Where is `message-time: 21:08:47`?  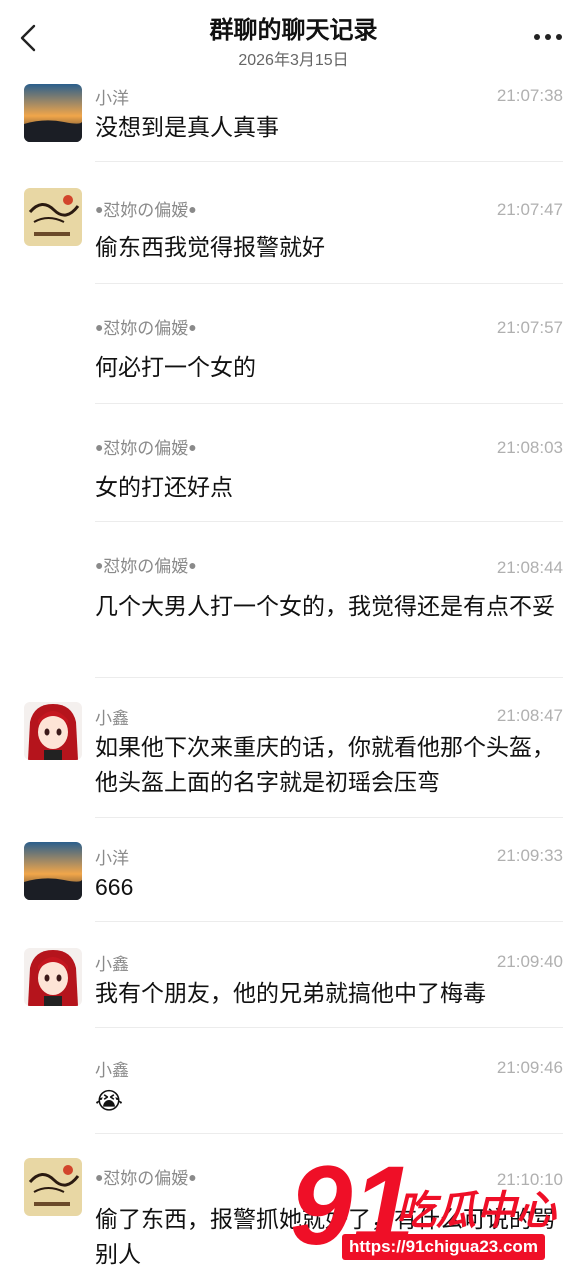
message-time: 21:08:47 is located at coordinates (529, 715).